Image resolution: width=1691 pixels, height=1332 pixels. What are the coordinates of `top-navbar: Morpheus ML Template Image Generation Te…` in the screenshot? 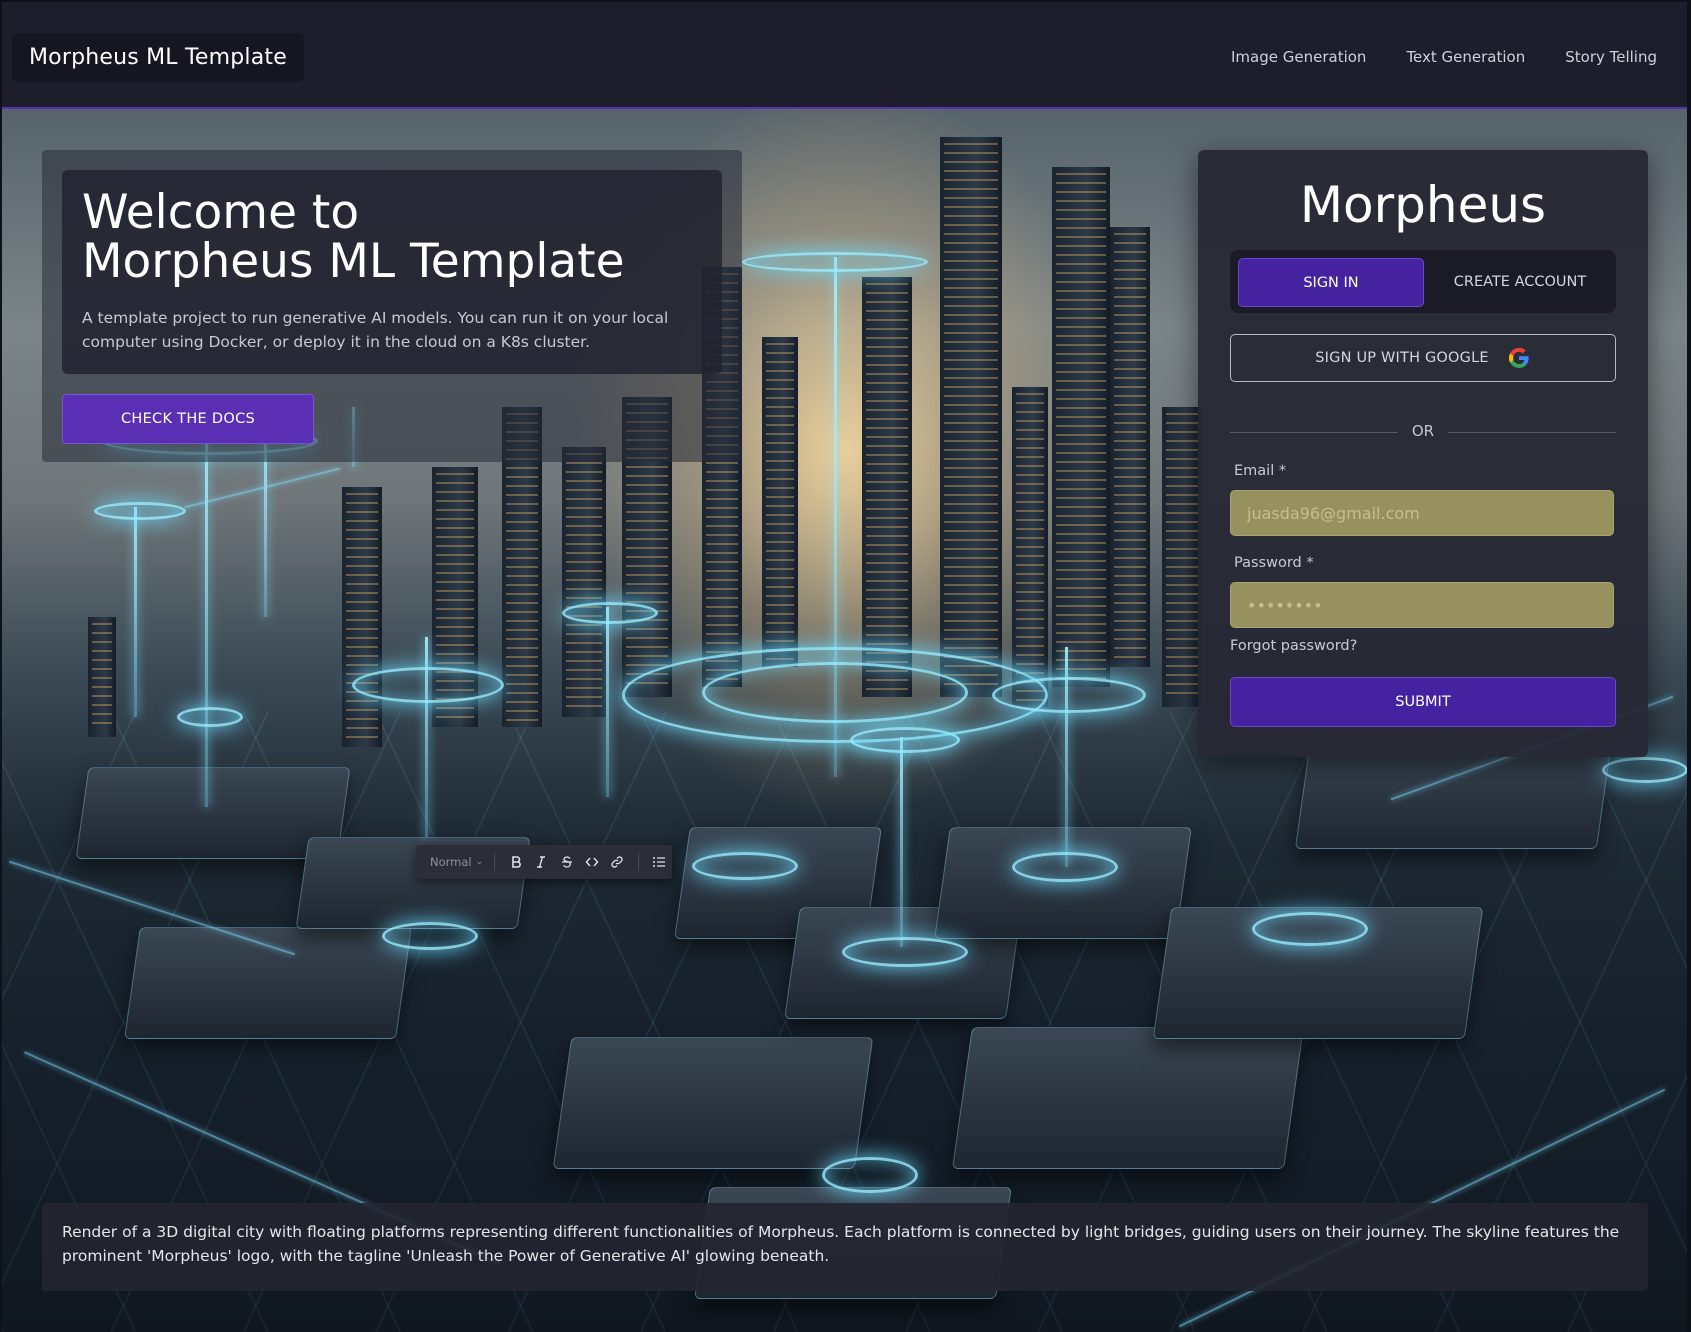 It's located at (844, 55).